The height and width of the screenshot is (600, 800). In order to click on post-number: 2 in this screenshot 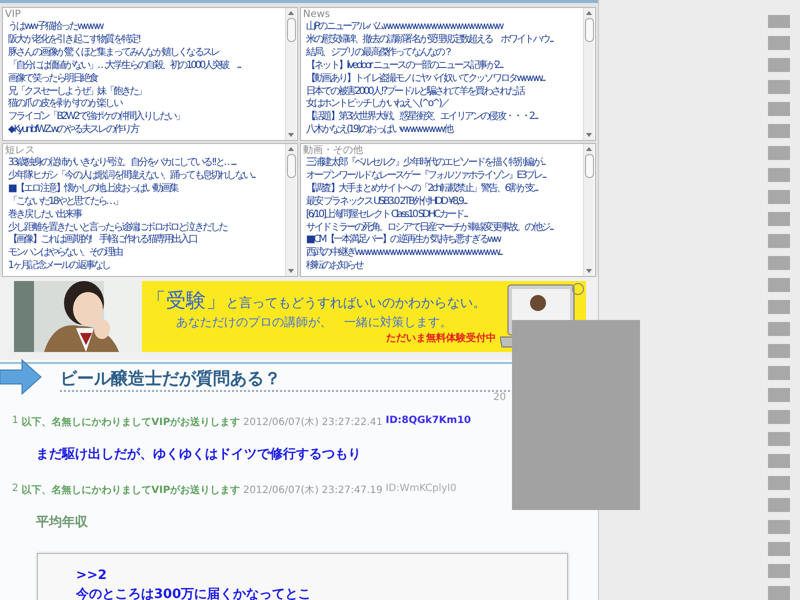, I will do `click(15, 489)`.